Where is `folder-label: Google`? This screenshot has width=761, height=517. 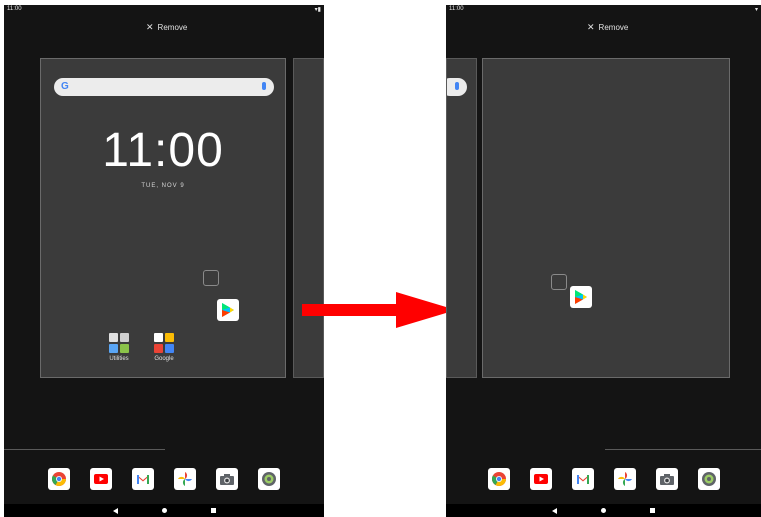
folder-label: Google is located at coordinates (164, 359).